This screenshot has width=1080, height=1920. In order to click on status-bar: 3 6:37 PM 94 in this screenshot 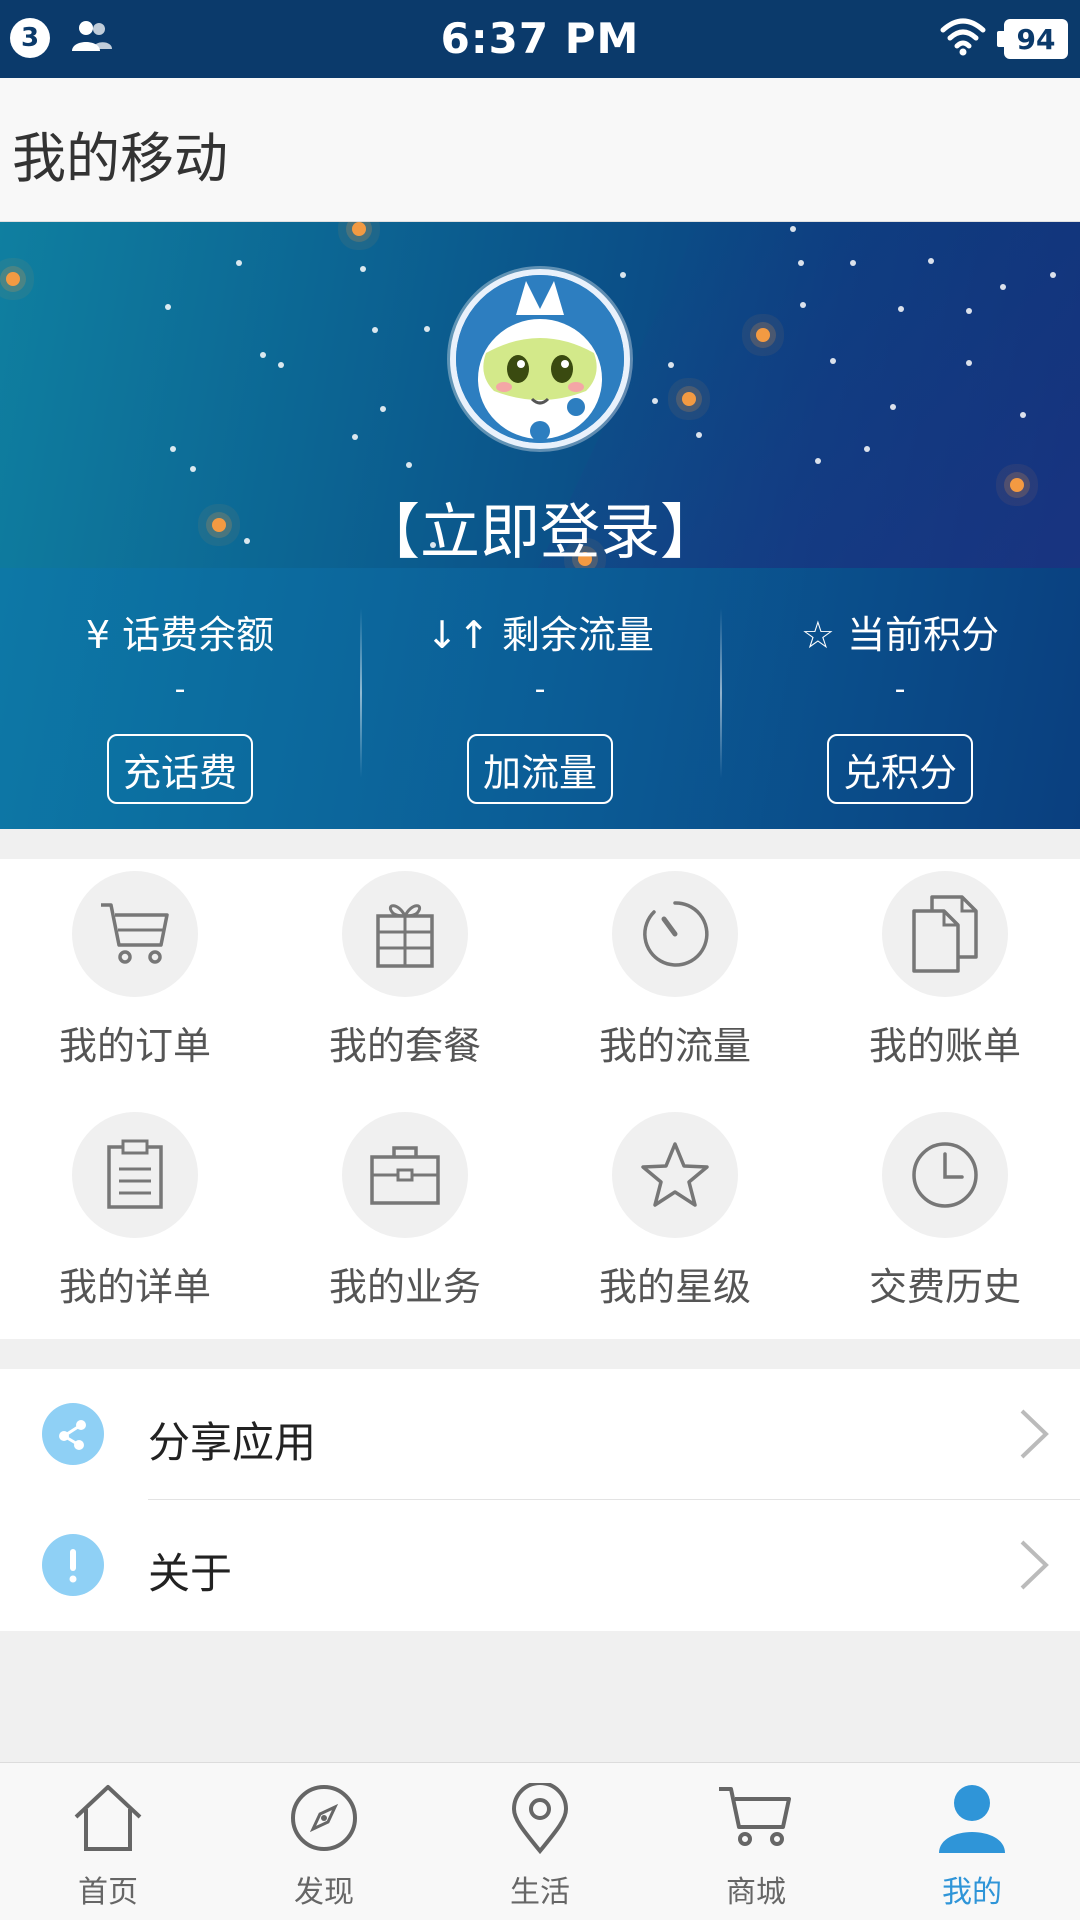, I will do `click(540, 39)`.